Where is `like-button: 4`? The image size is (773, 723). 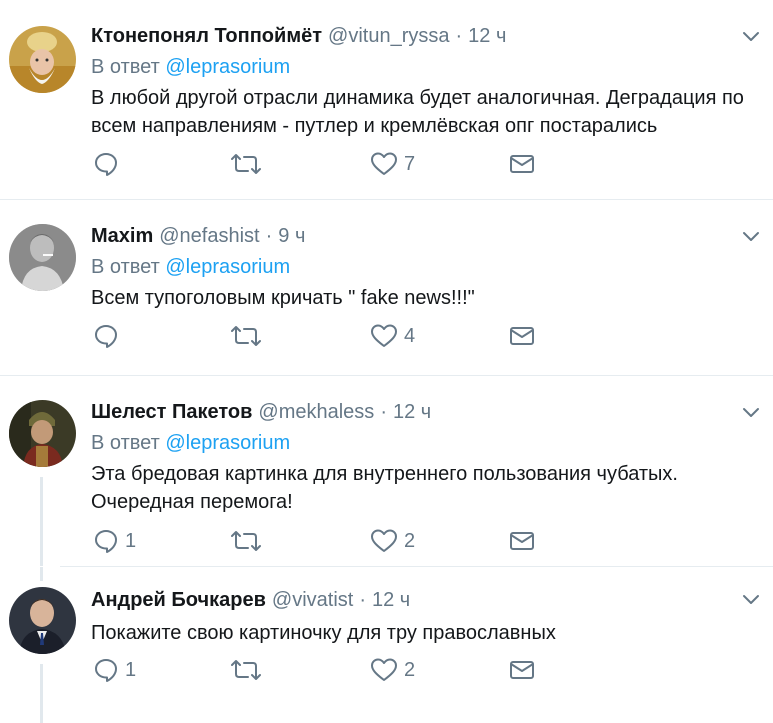 like-button: 4 is located at coordinates (392, 336).